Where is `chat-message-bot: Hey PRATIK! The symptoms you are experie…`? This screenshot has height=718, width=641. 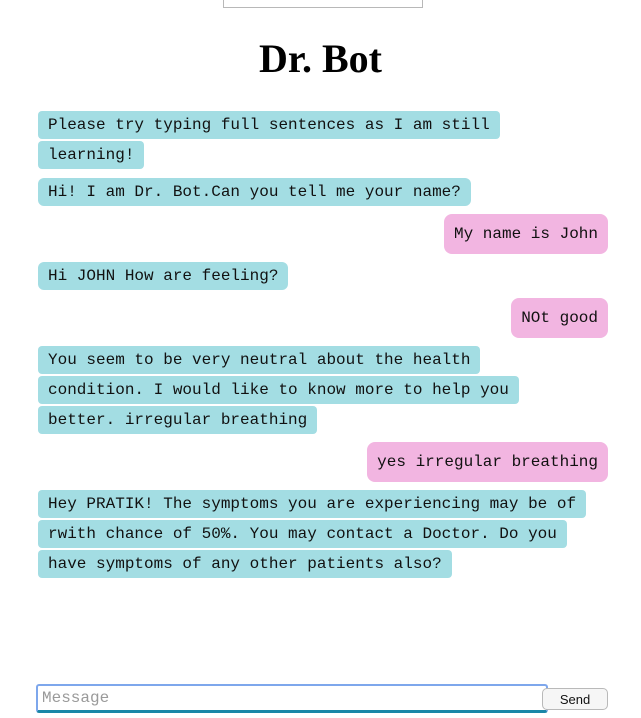 chat-message-bot: Hey PRATIK! The symptoms you are experie… is located at coordinates (323, 534).